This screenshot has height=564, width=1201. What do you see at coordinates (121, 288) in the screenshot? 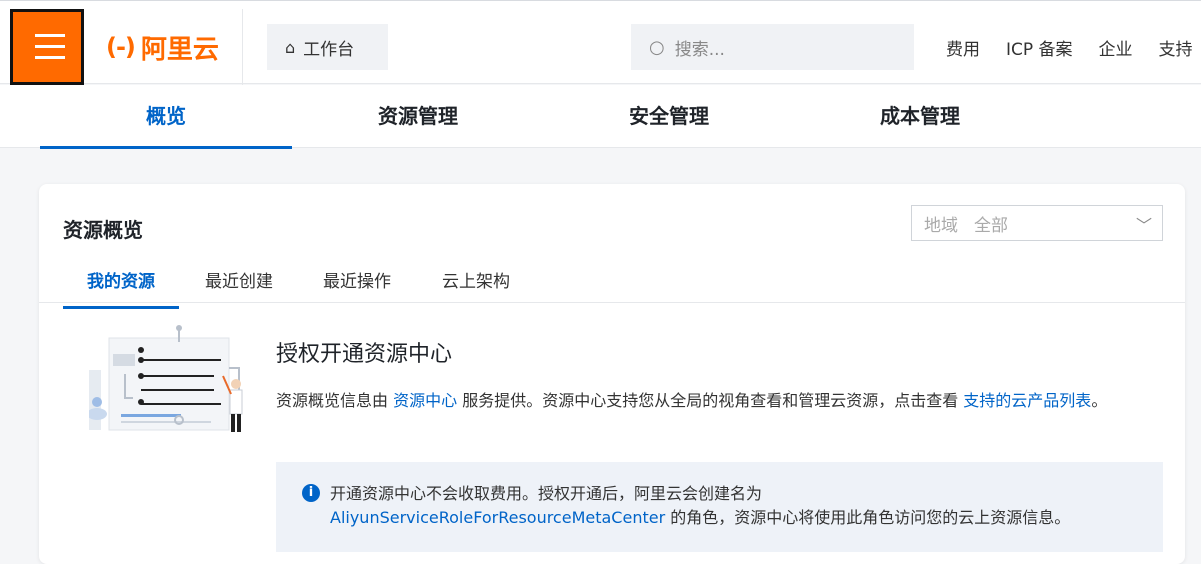
I see `subtab-my-resources: 我的资源` at bounding box center [121, 288].